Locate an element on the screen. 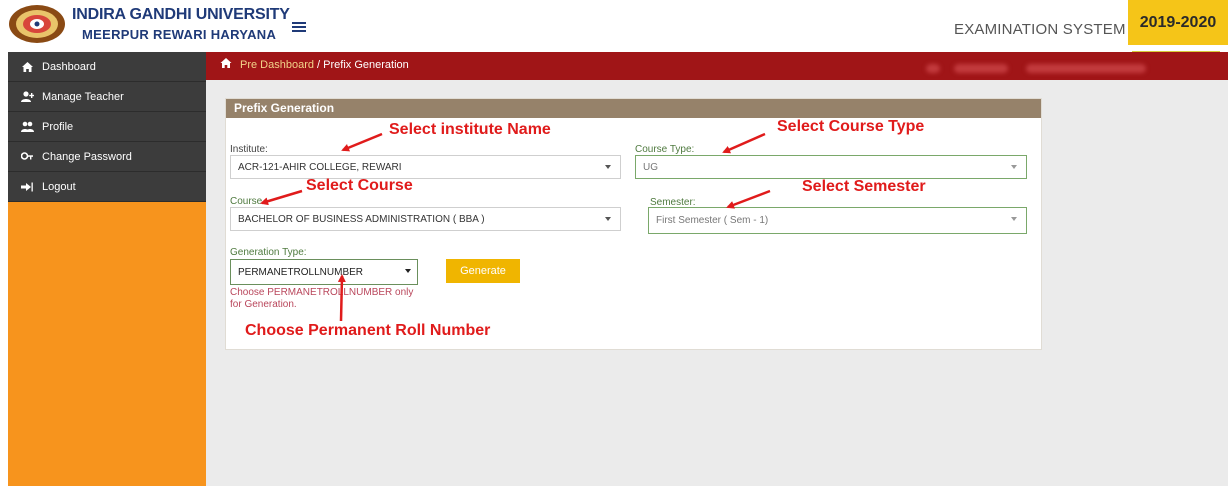 The width and height of the screenshot is (1228, 486). annotation-generation: Choose Permanent Roll Number is located at coordinates (368, 330).